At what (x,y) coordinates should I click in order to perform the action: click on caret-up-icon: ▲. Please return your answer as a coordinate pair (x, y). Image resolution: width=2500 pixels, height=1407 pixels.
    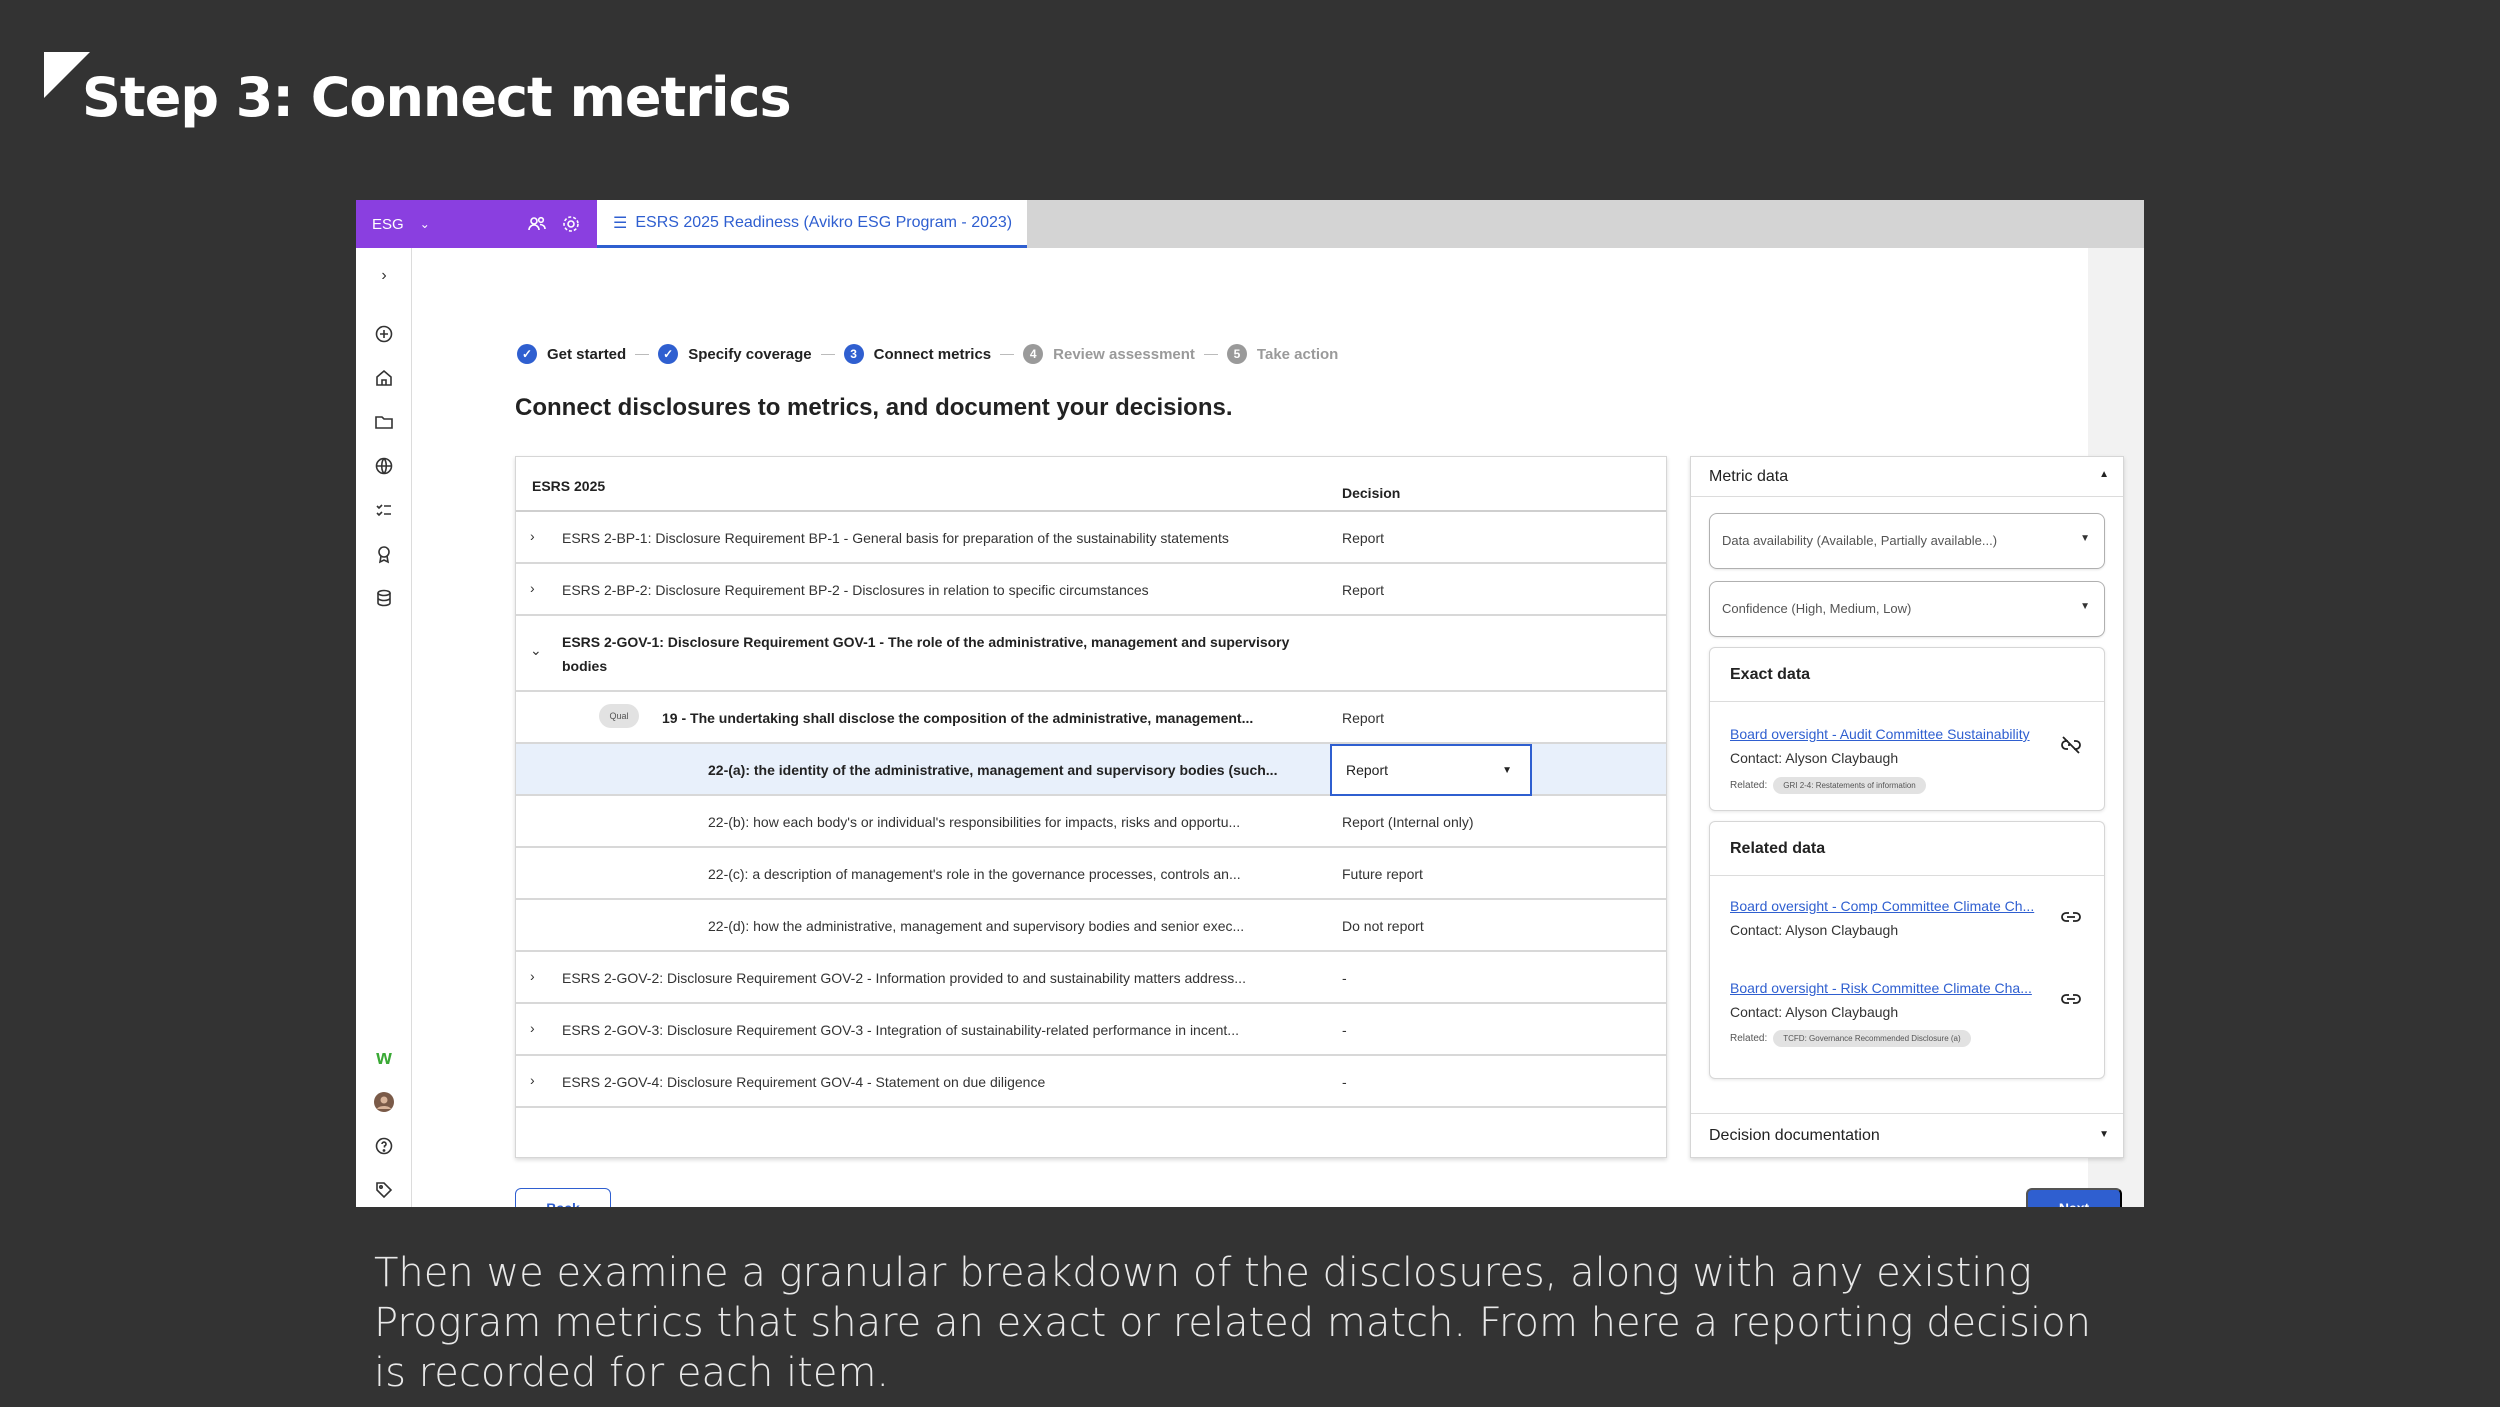
    Looking at the image, I should click on (2104, 474).